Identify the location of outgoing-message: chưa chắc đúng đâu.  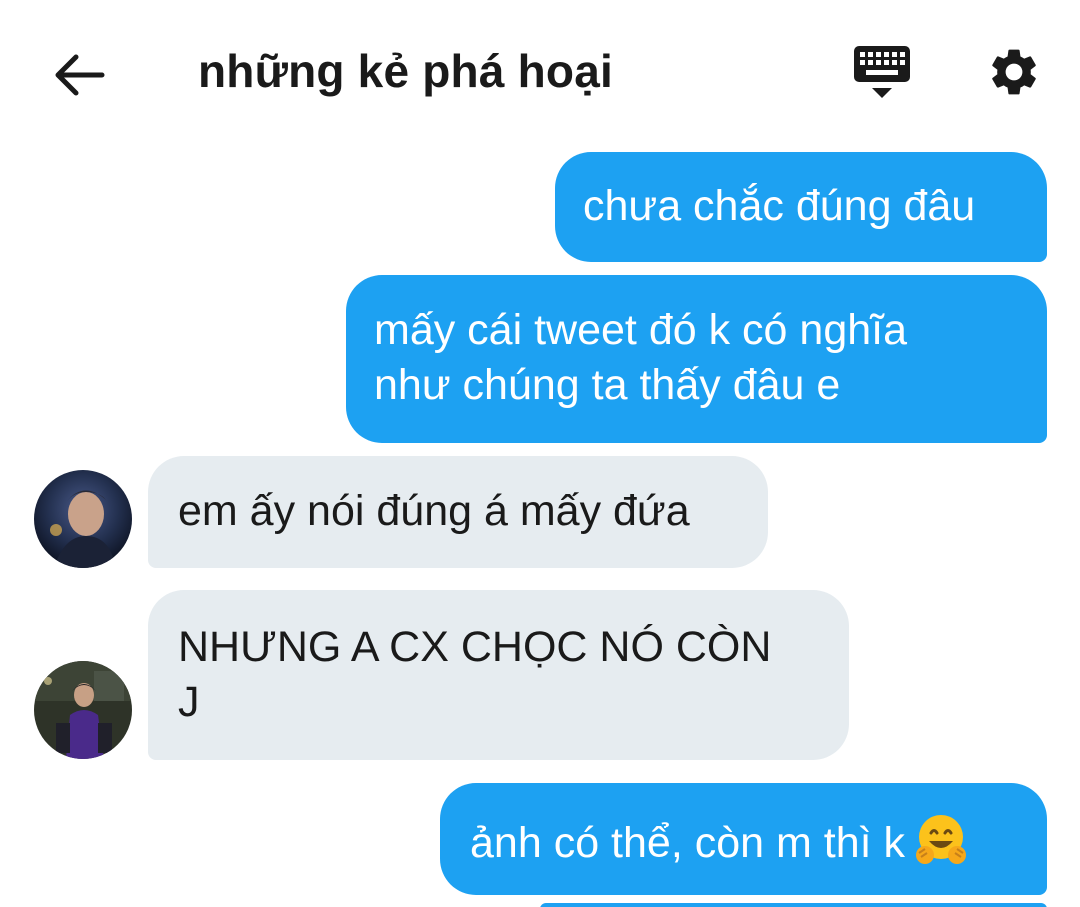
(801, 207).